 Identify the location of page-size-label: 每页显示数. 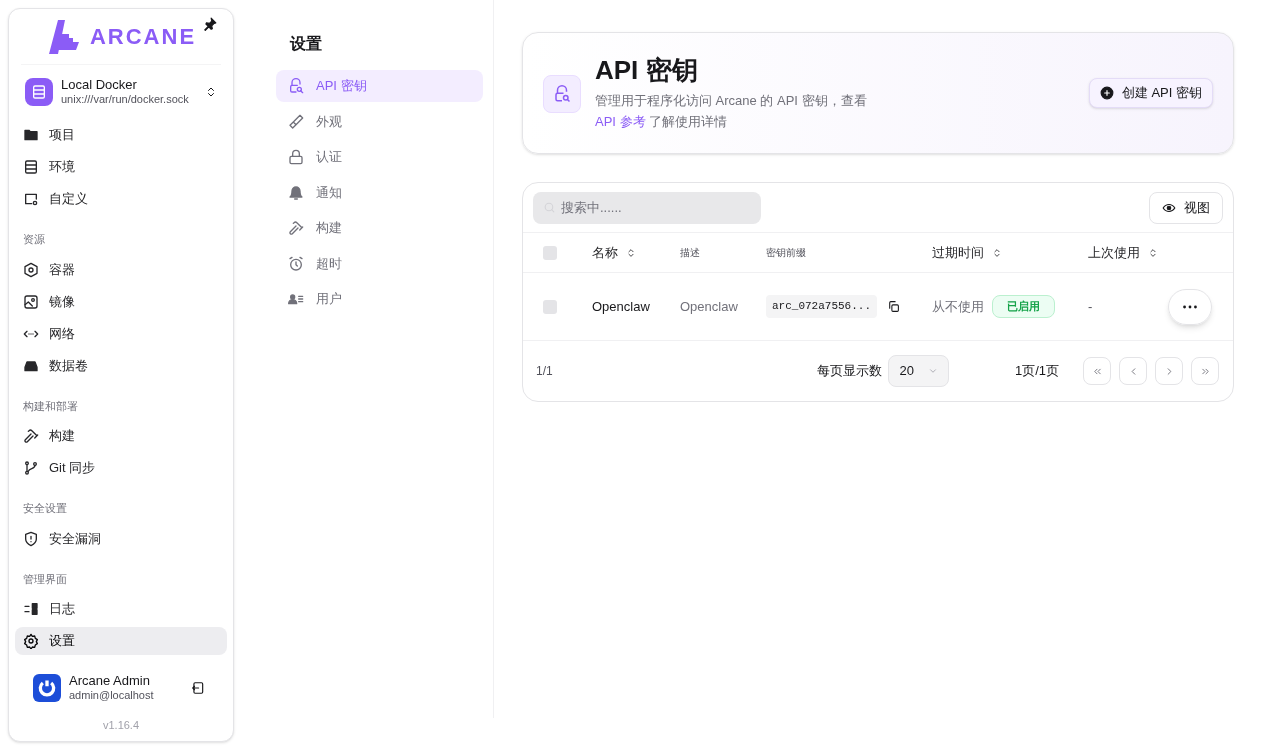
(850, 371).